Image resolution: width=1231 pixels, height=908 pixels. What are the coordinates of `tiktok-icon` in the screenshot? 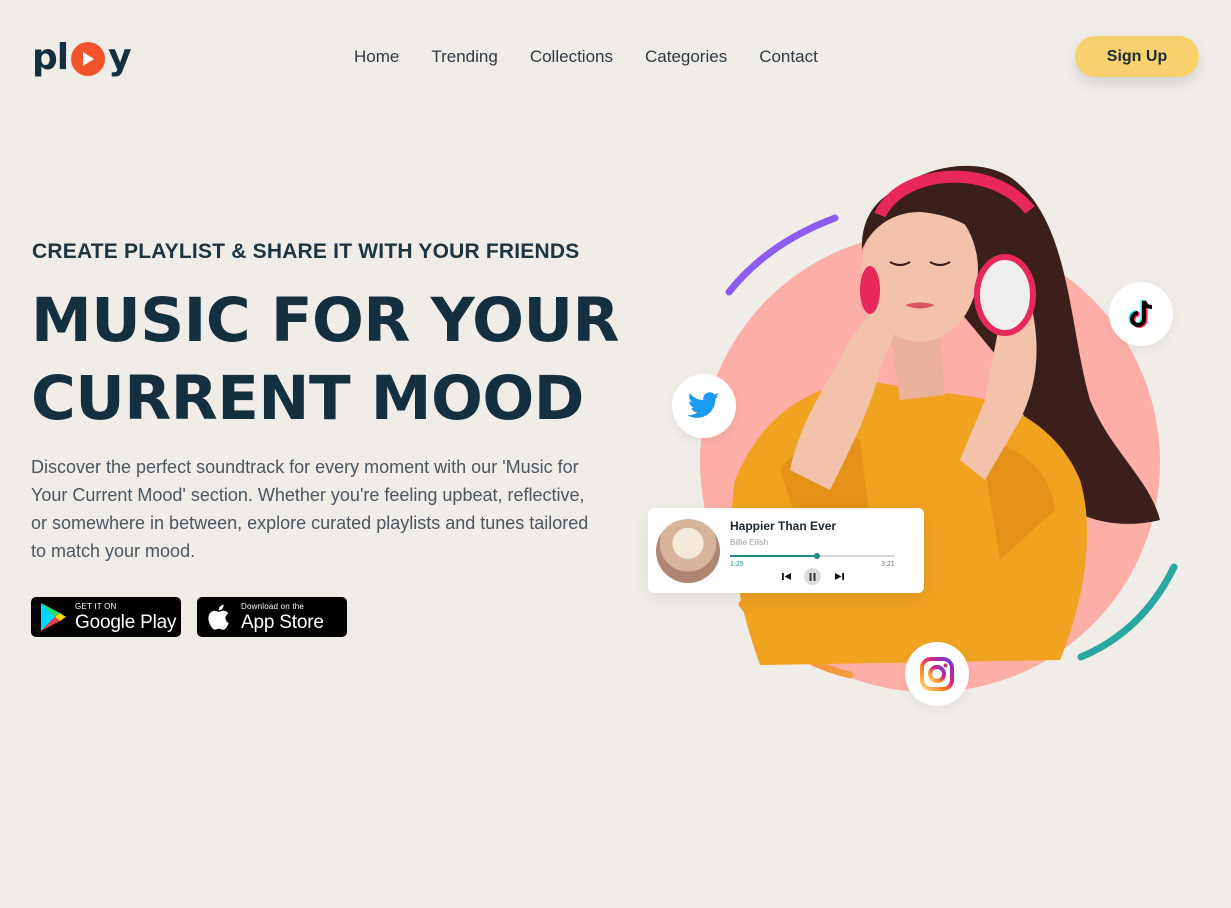 It's located at (1140, 314).